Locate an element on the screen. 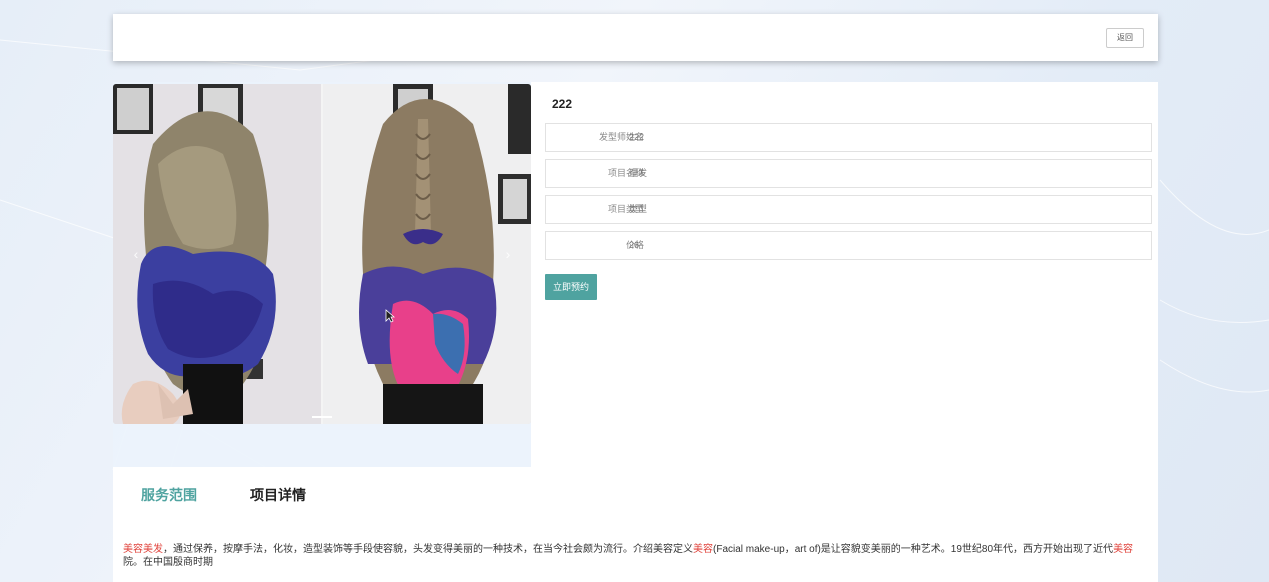 This screenshot has width=1269, height=582. field-value: 类型 is located at coordinates (638, 209).